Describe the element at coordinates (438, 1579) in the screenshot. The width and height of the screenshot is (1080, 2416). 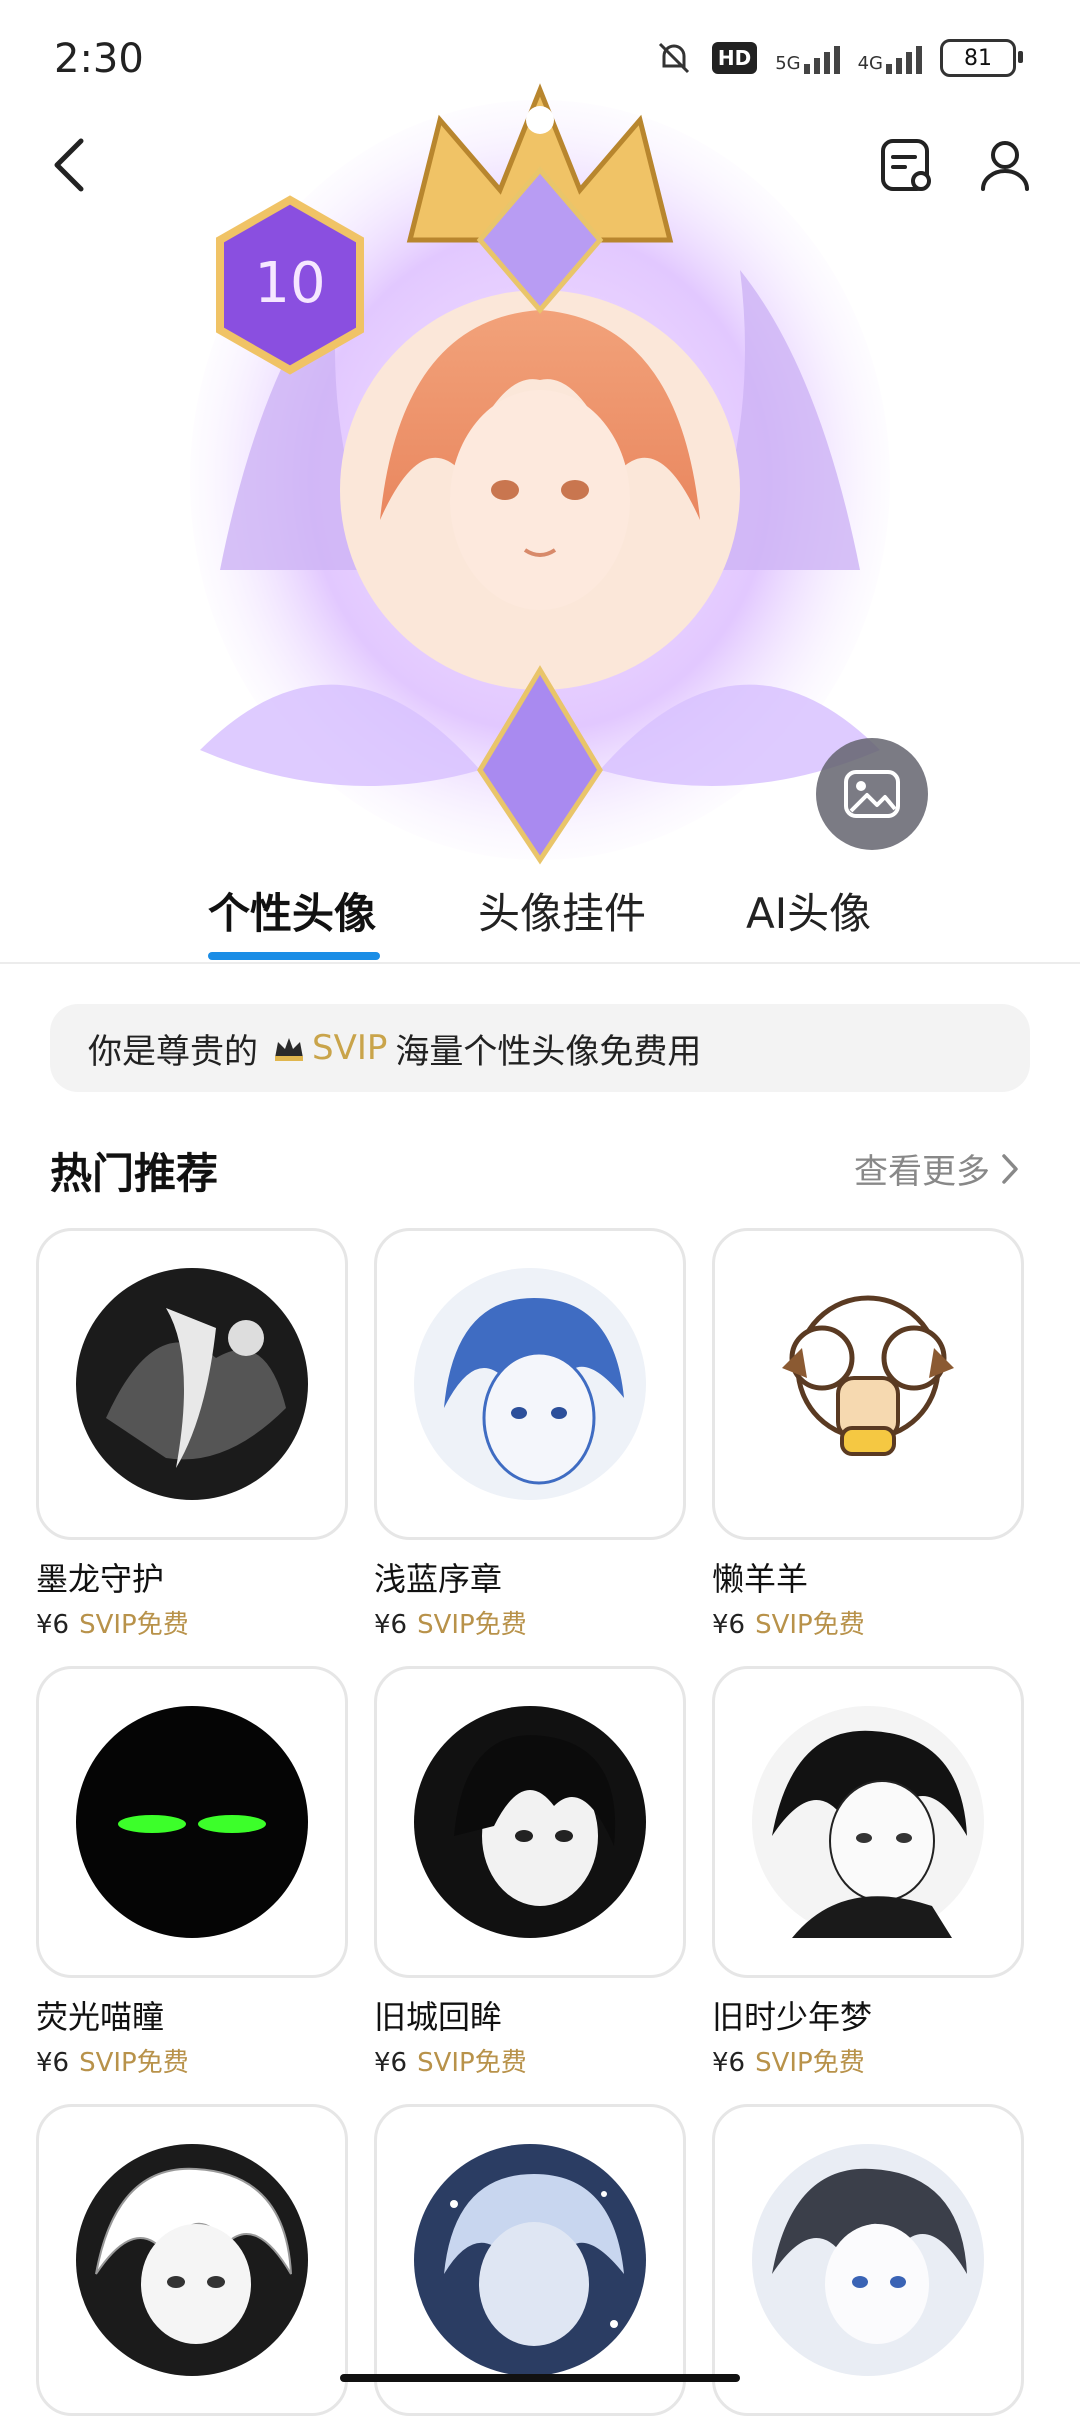
I see `avatar-title: 浅蓝序章` at that location.